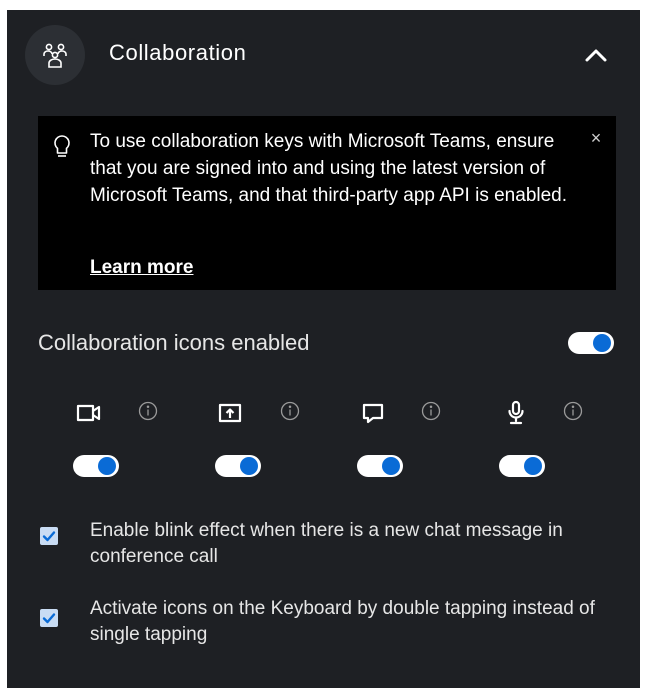 The image size is (647, 688). I want to click on video-camera-icon, so click(89, 413).